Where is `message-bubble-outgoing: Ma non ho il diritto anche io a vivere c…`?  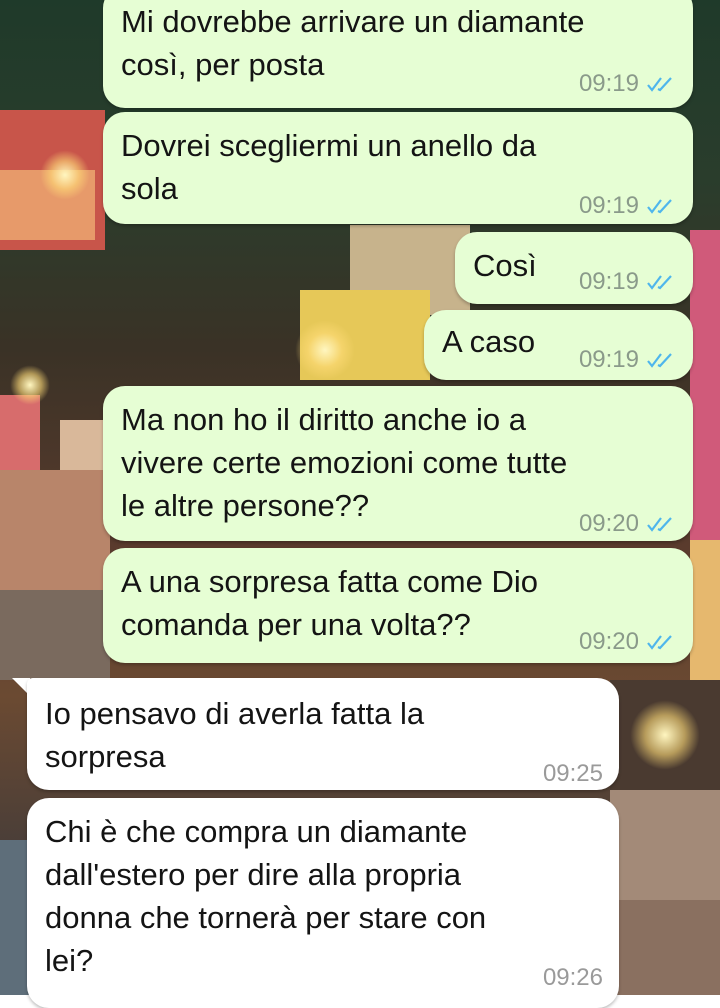 message-bubble-outgoing: Ma non ho il diritto anche io a vivere c… is located at coordinates (398, 463).